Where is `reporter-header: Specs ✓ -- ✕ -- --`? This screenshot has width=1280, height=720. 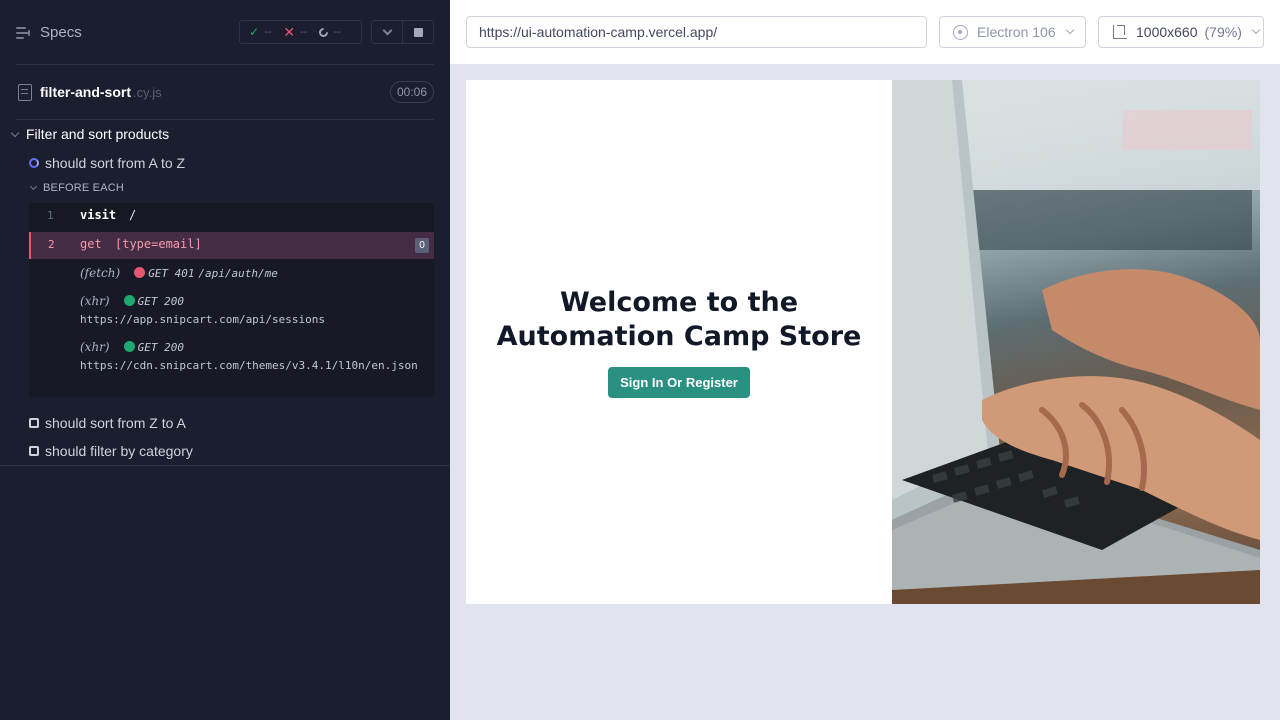
reporter-header: Specs ✓ -- ✕ -- -- is located at coordinates (225, 32).